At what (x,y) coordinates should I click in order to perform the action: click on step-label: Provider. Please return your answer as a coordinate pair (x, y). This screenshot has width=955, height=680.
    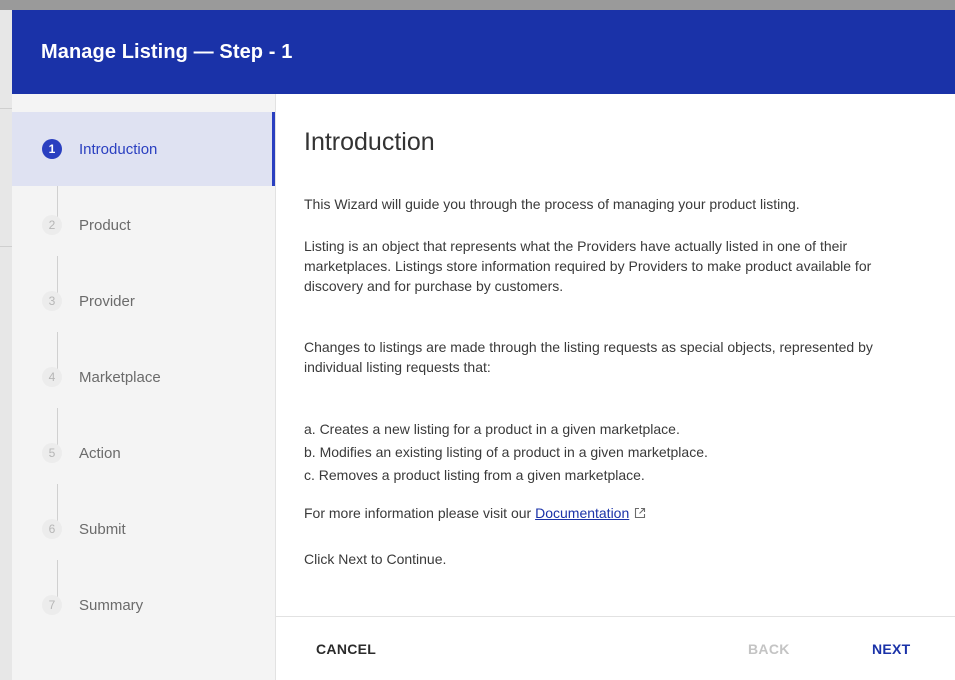
    Looking at the image, I should click on (107, 301).